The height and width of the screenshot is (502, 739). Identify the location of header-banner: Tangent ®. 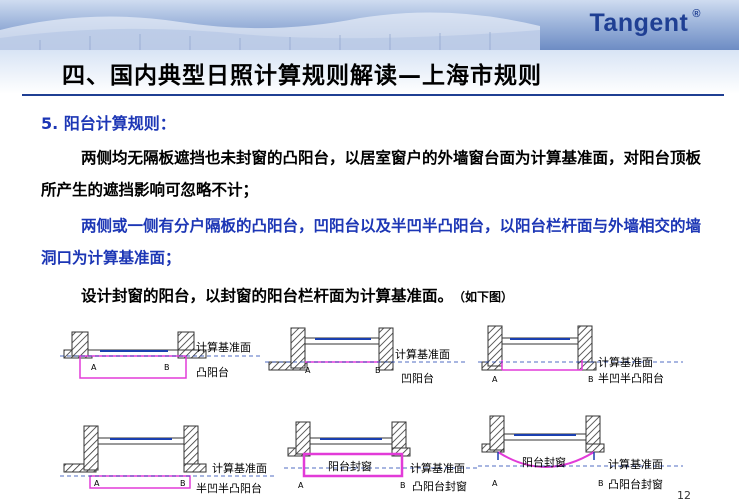
(369, 25).